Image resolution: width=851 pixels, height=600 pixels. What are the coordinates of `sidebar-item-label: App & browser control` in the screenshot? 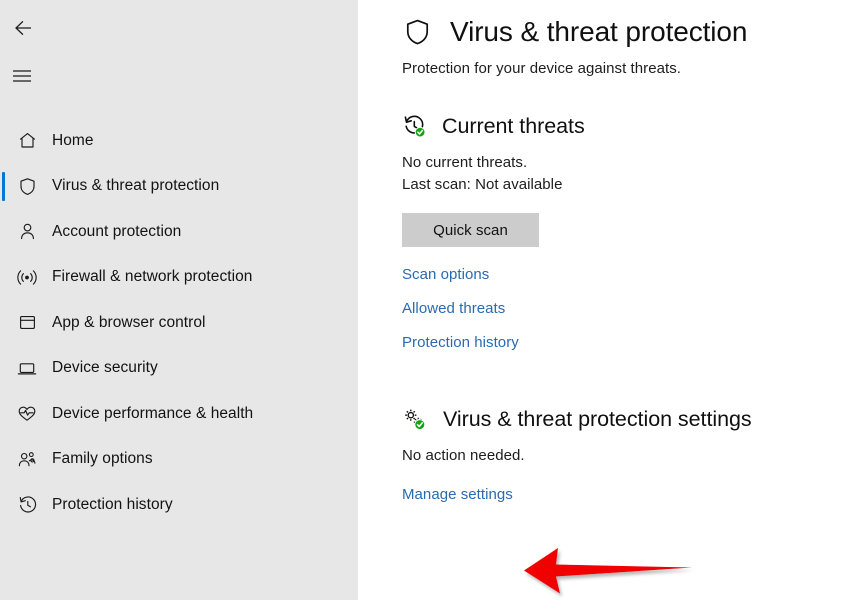 It's located at (129, 322).